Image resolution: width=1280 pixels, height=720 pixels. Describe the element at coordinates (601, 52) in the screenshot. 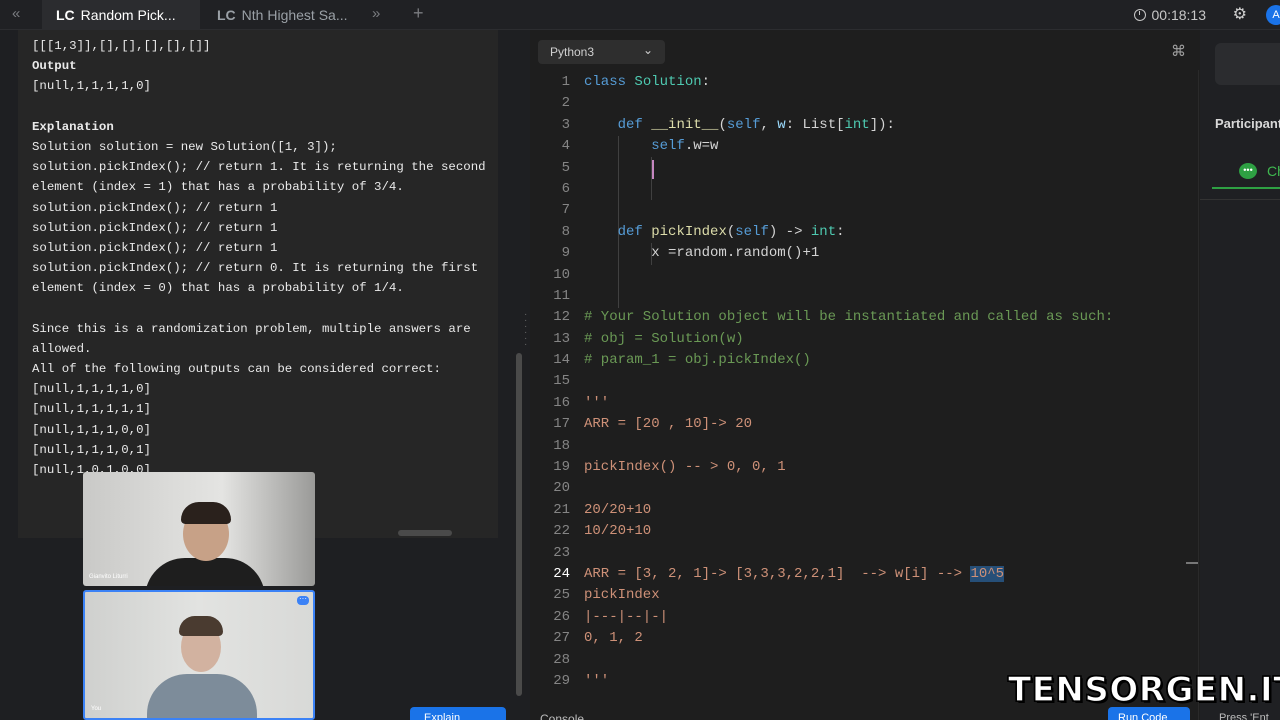

I see `language-select: Python3 ⌄` at that location.